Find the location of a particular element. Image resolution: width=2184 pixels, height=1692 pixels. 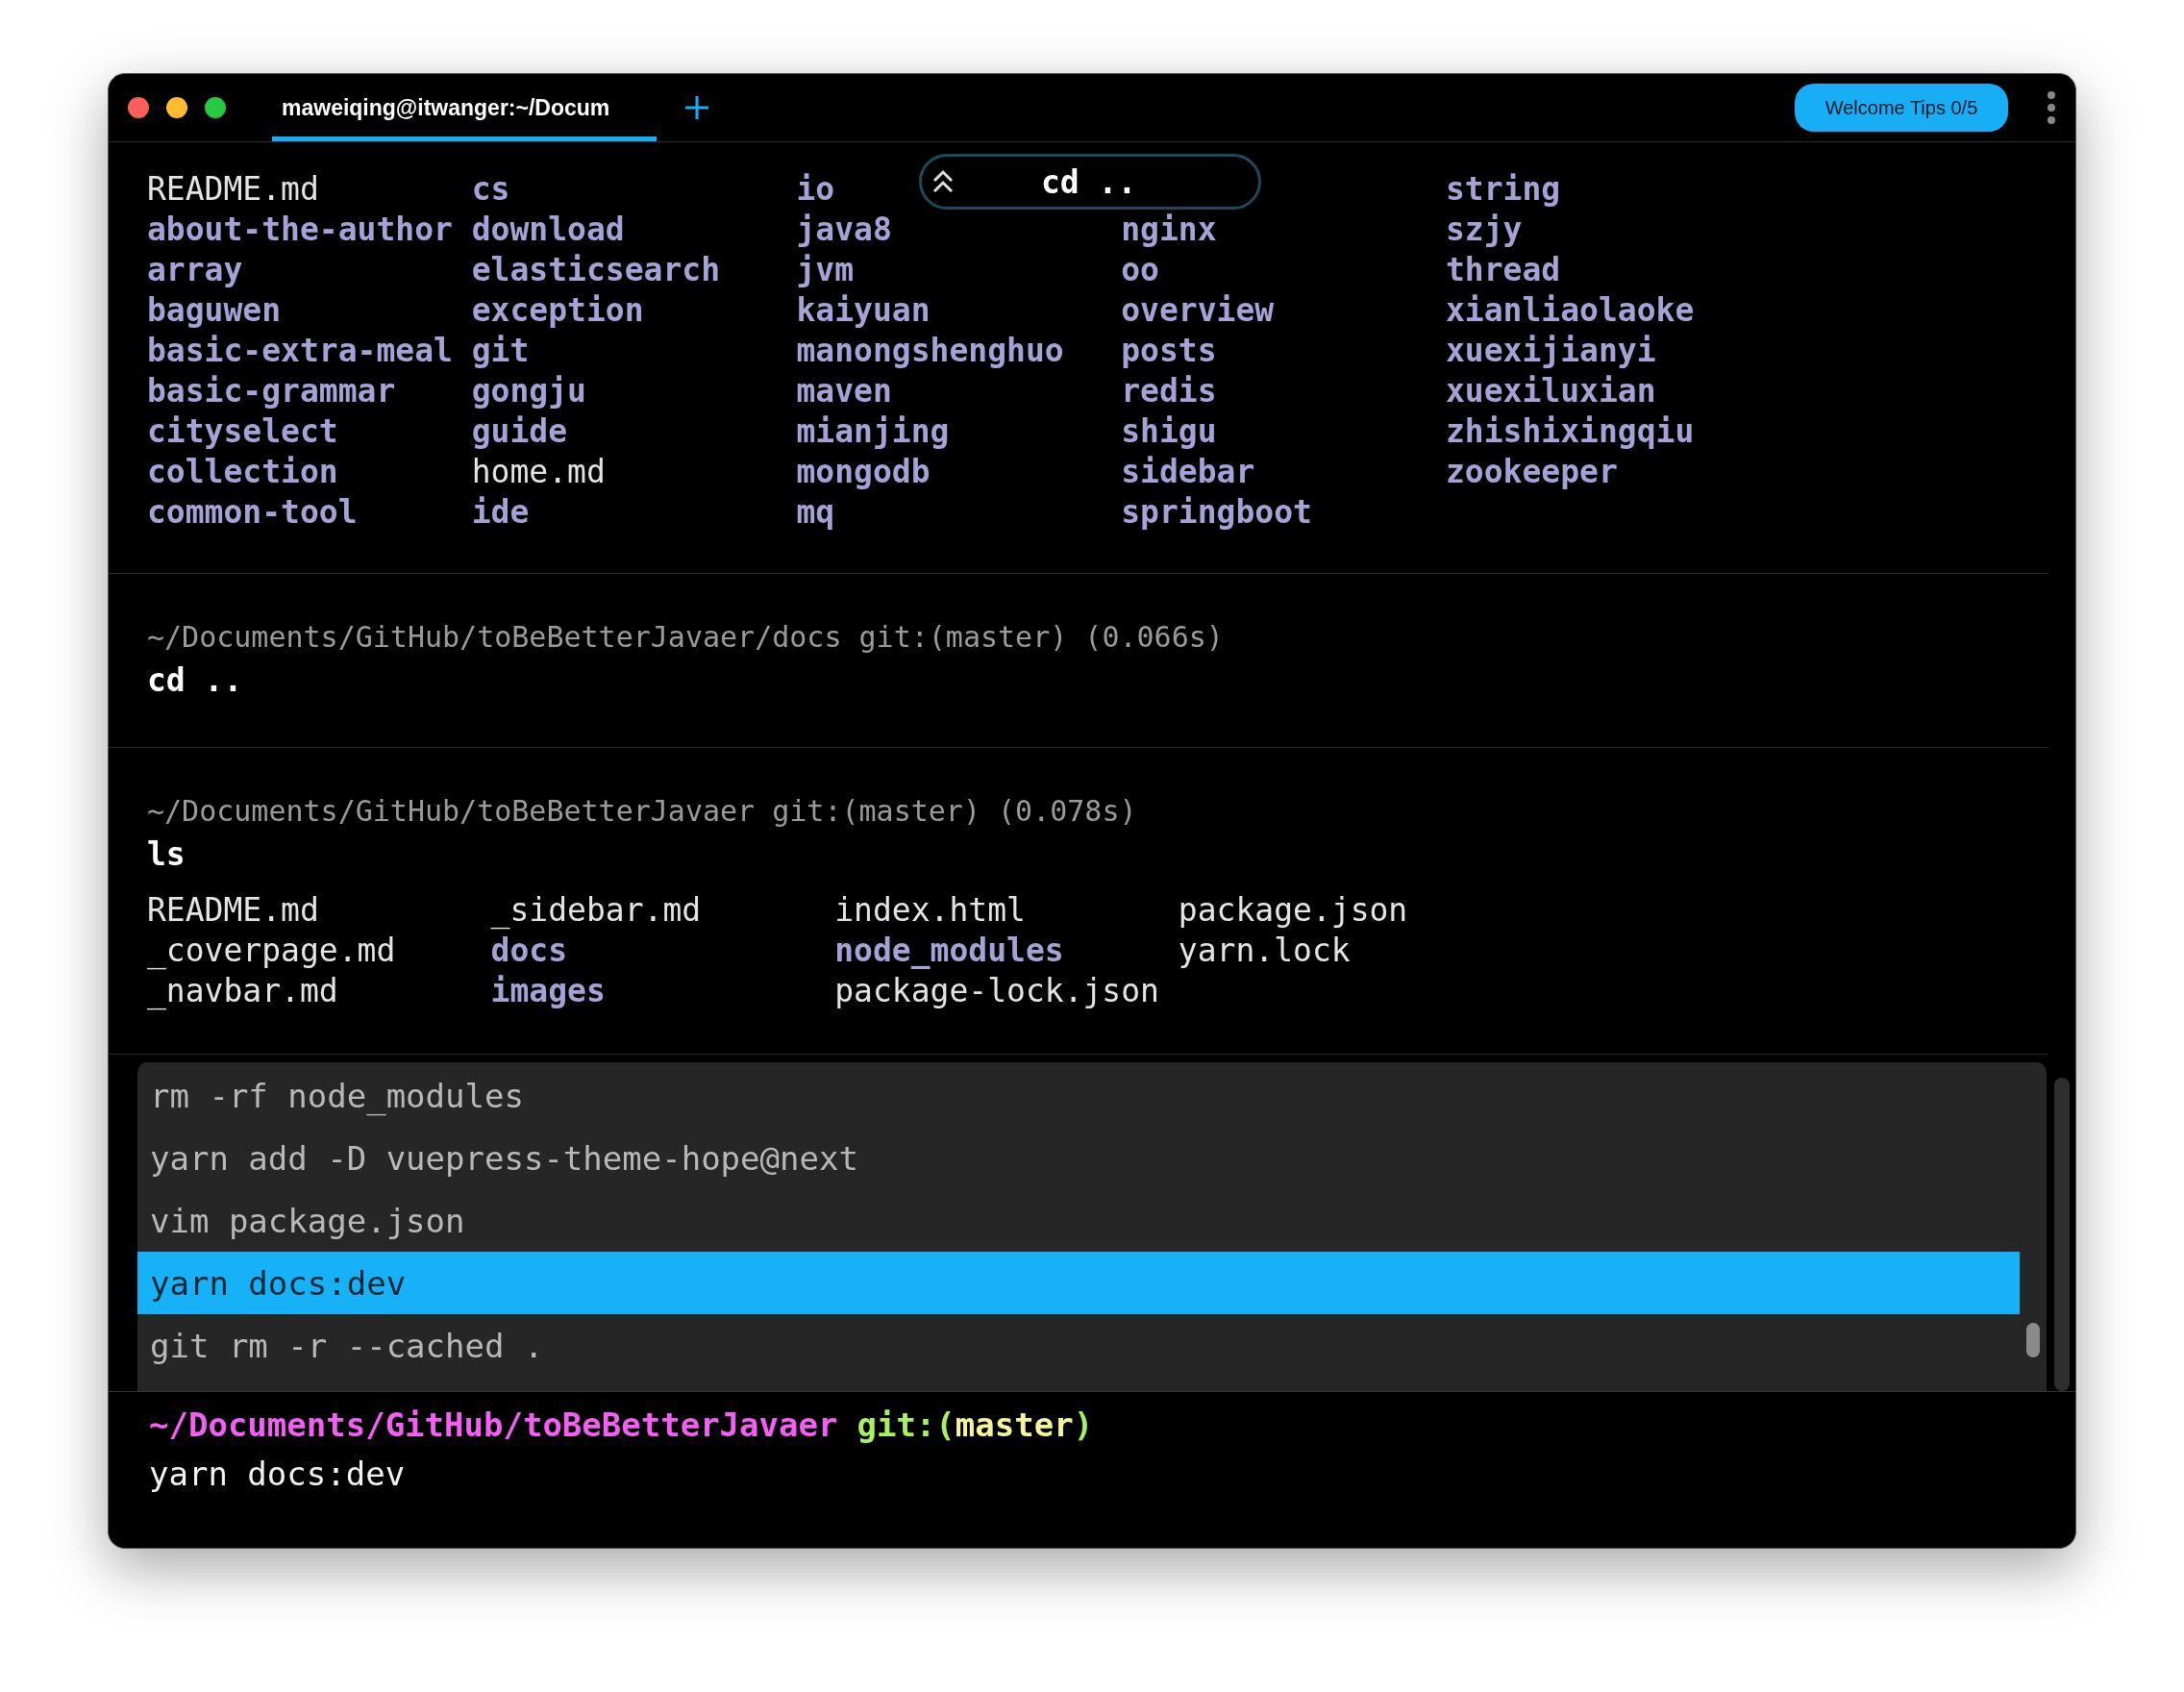

directory-name: ide is located at coordinates (501, 512).